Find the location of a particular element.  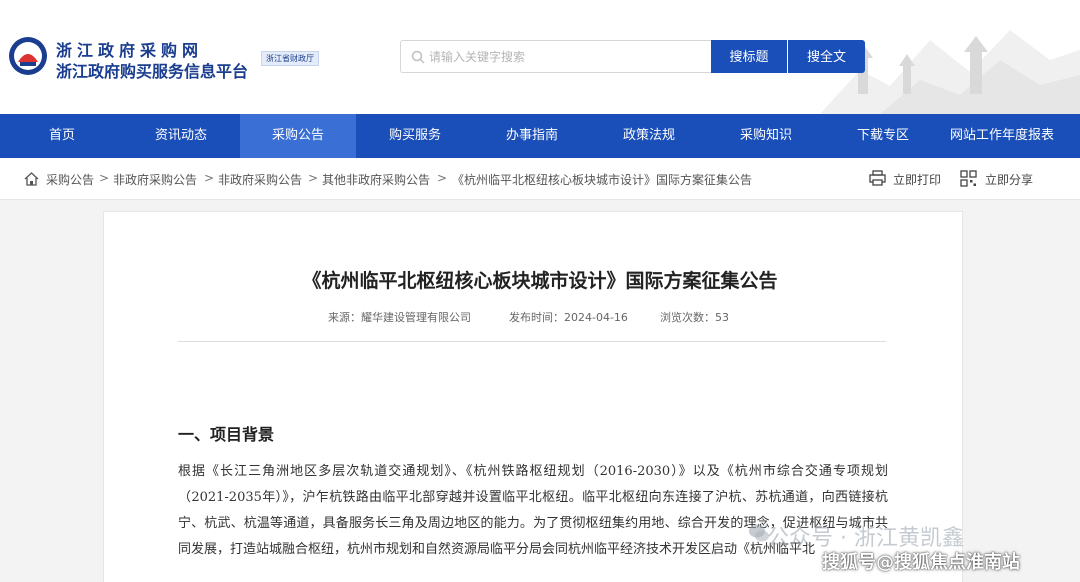

article-view-count: 浏览次数：53 is located at coordinates (694, 317).